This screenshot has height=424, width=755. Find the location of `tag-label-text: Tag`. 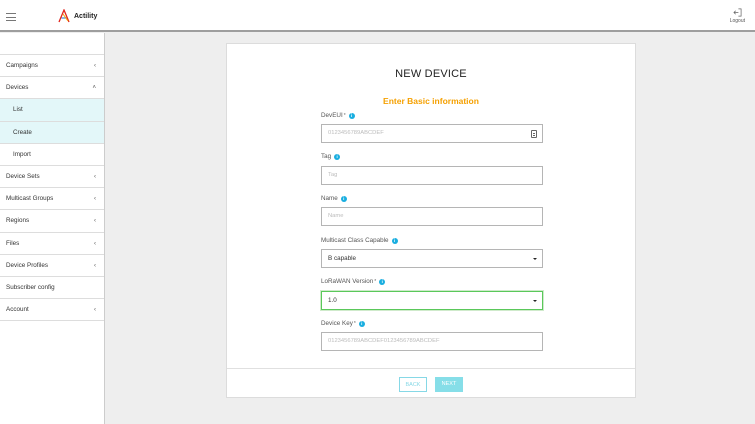

tag-label-text: Tag is located at coordinates (326, 156).